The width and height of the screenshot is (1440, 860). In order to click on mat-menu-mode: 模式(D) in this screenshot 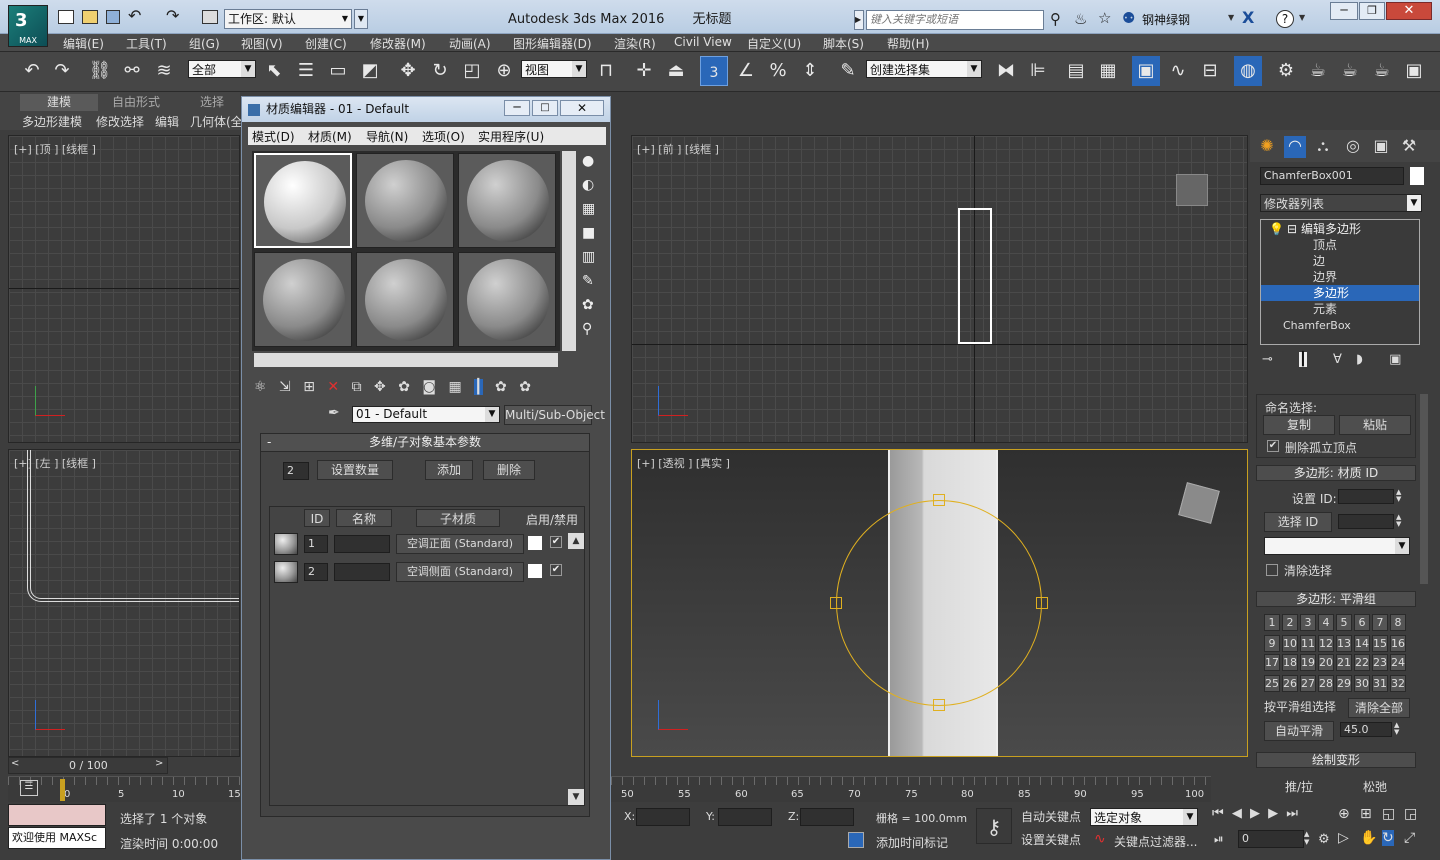, I will do `click(273, 136)`.